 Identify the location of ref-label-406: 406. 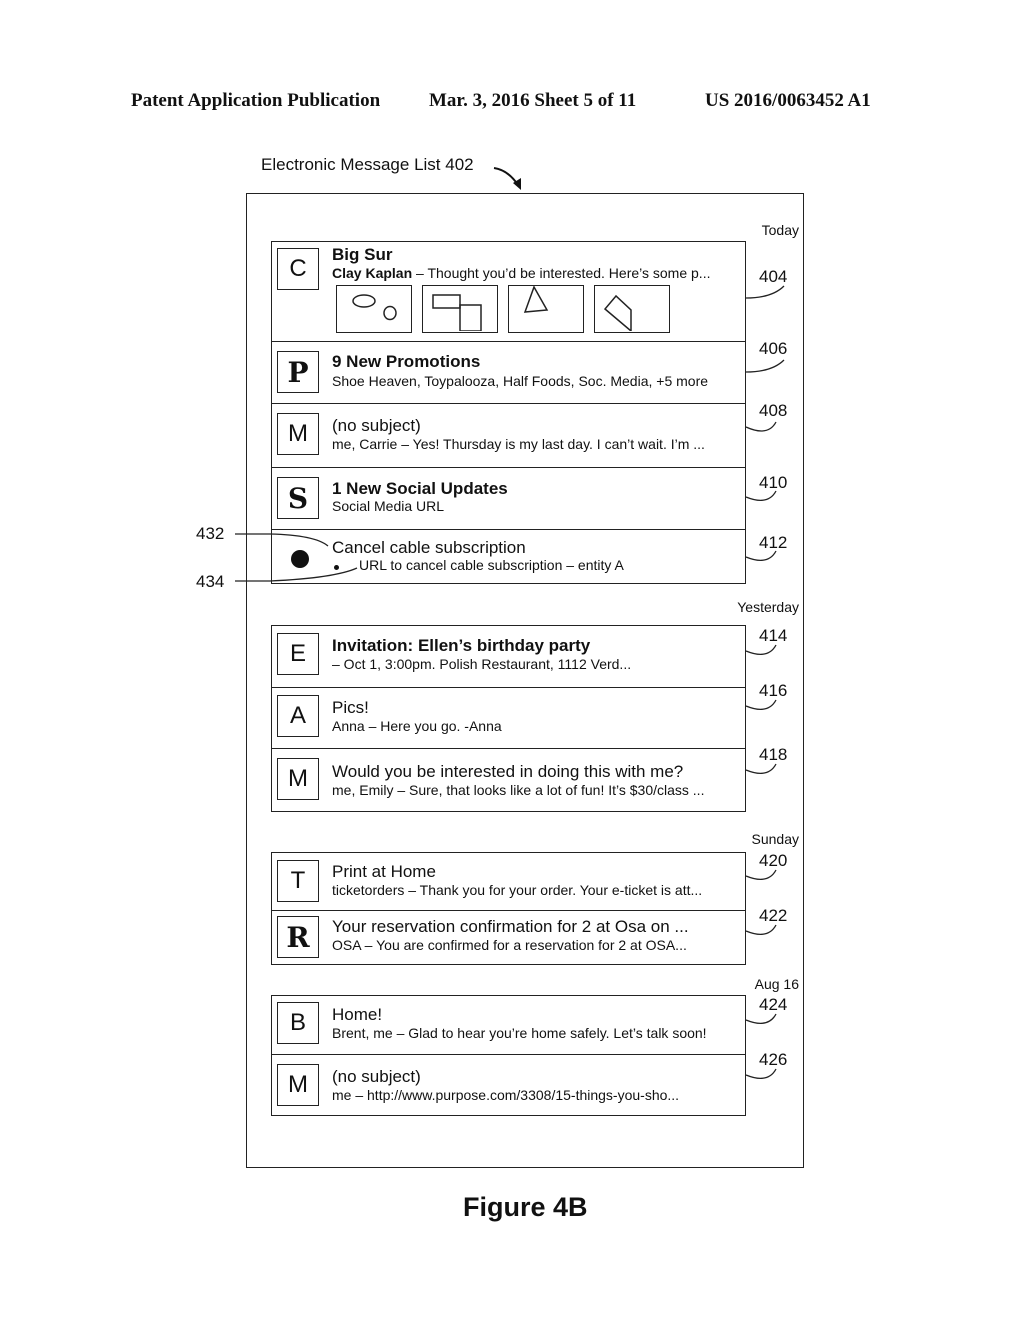
(773, 348).